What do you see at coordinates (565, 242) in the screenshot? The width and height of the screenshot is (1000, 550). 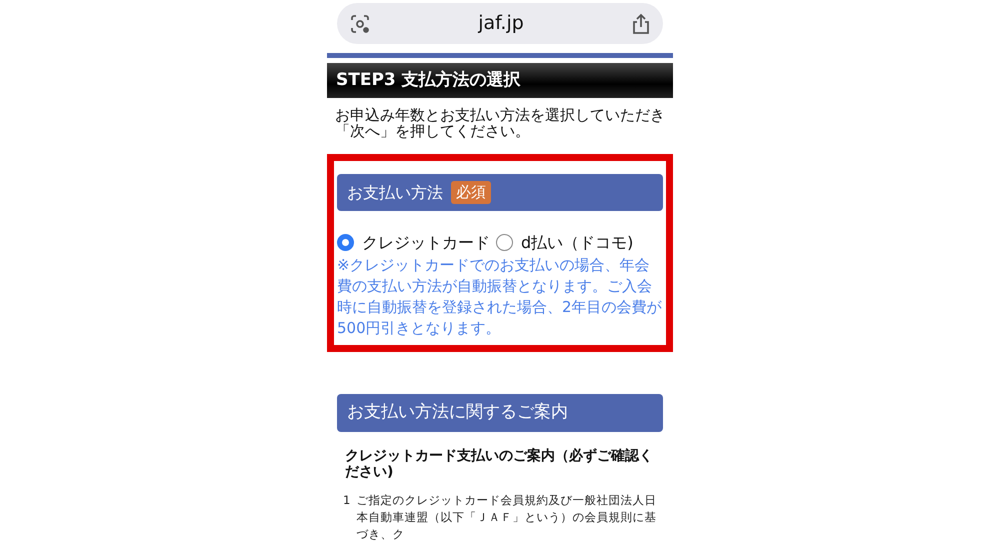 I see `payment-radio: d払い（ドコモ)` at bounding box center [565, 242].